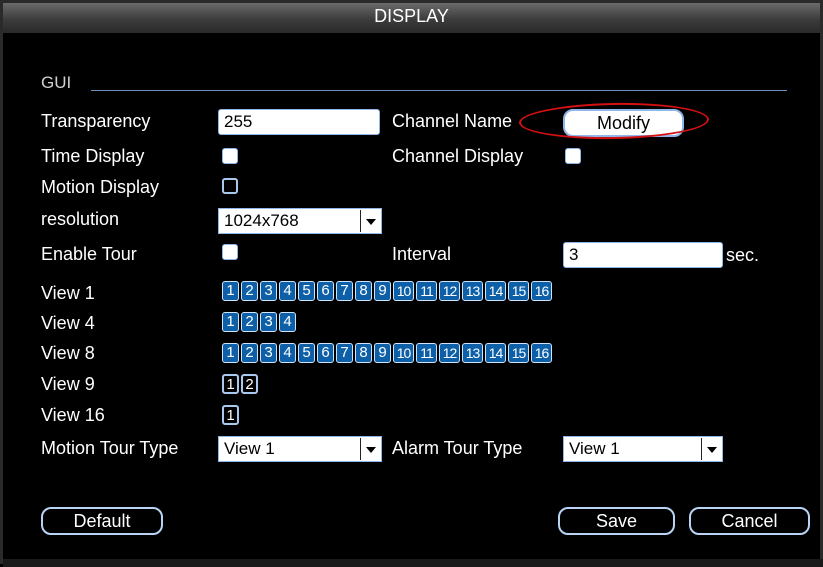 Image resolution: width=823 pixels, height=567 pixels. I want to click on view-9-label: View 9, so click(68, 384).